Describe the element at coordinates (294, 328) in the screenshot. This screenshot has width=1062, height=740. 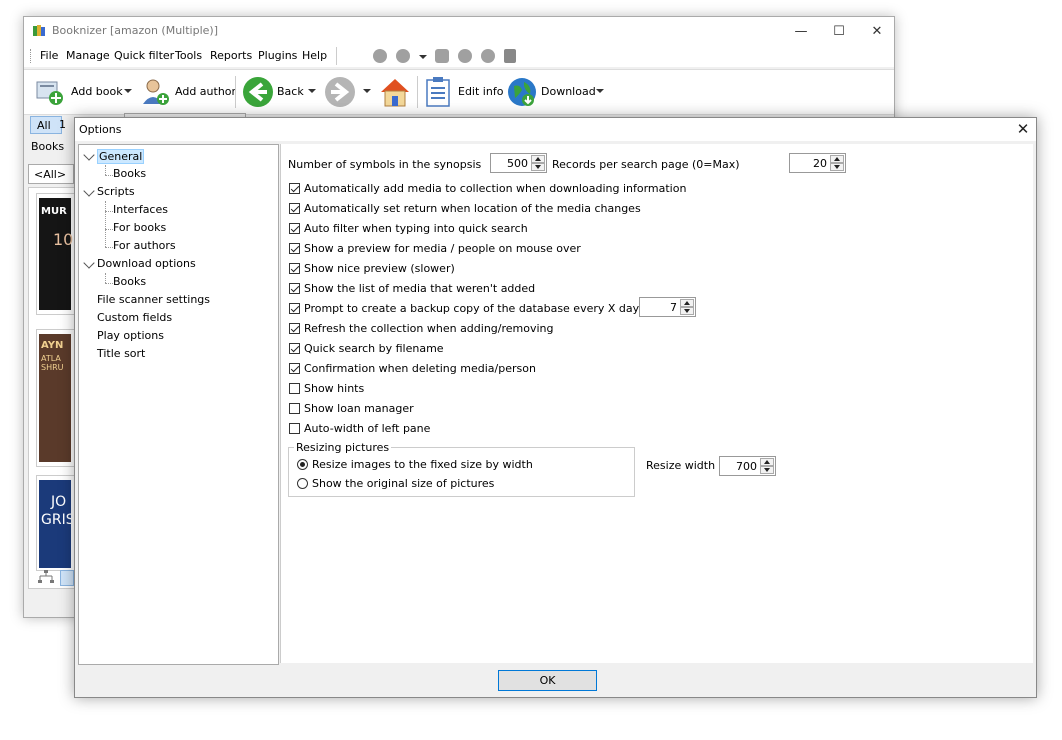
I see `checkbox-refresh-collection` at that location.